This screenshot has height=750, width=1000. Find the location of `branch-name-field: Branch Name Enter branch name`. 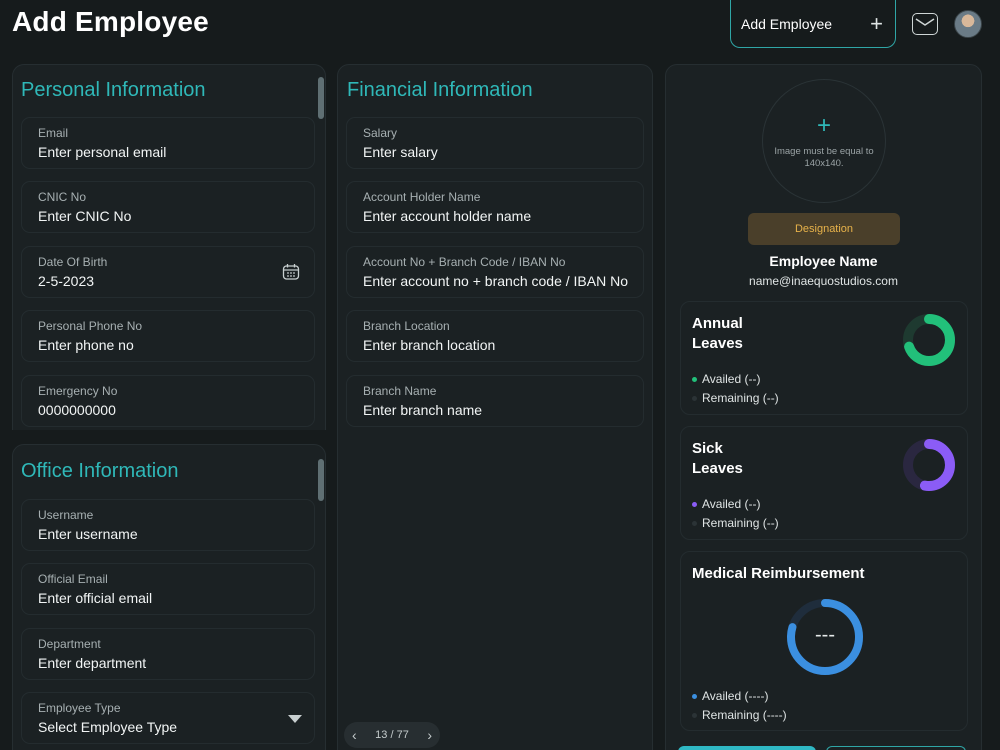

branch-name-field: Branch Name Enter branch name is located at coordinates (495, 401).